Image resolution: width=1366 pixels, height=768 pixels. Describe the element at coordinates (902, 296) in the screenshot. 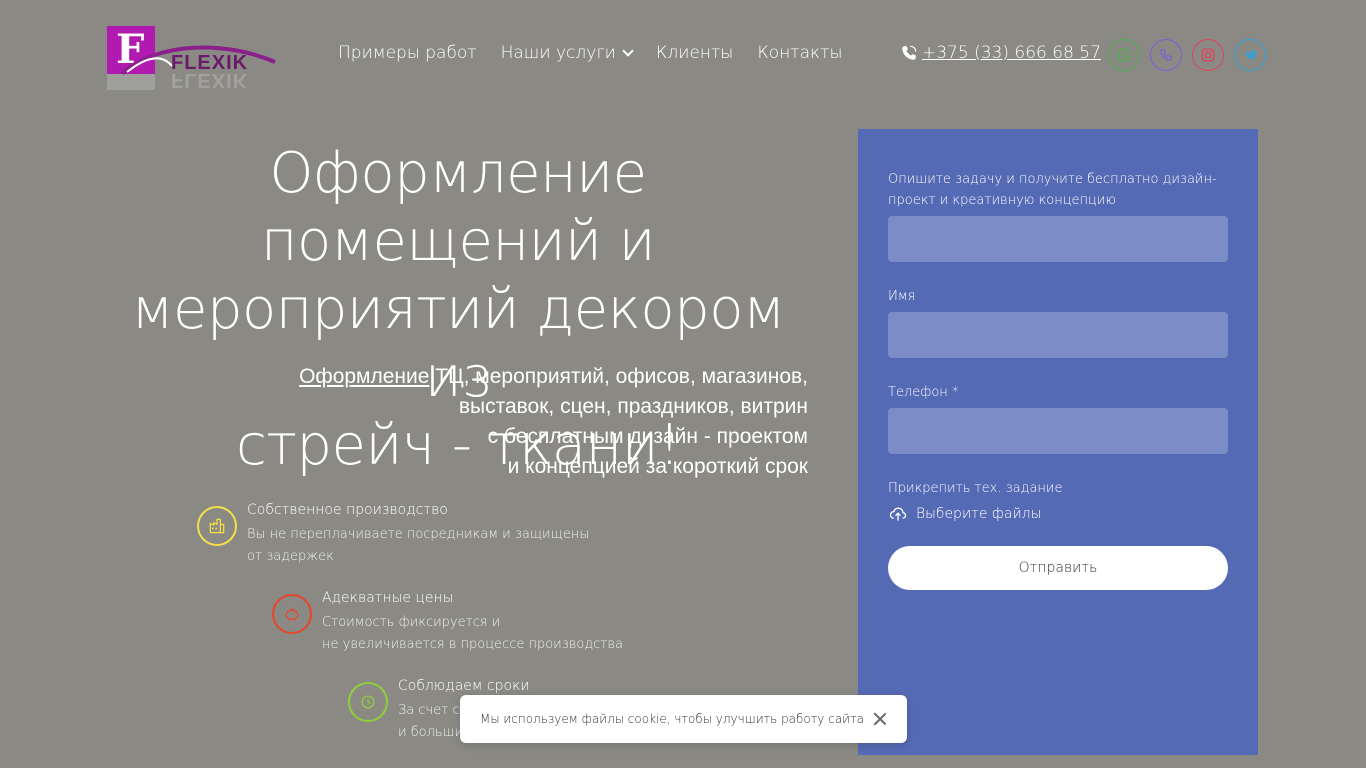

I see `name-label: Имя` at that location.